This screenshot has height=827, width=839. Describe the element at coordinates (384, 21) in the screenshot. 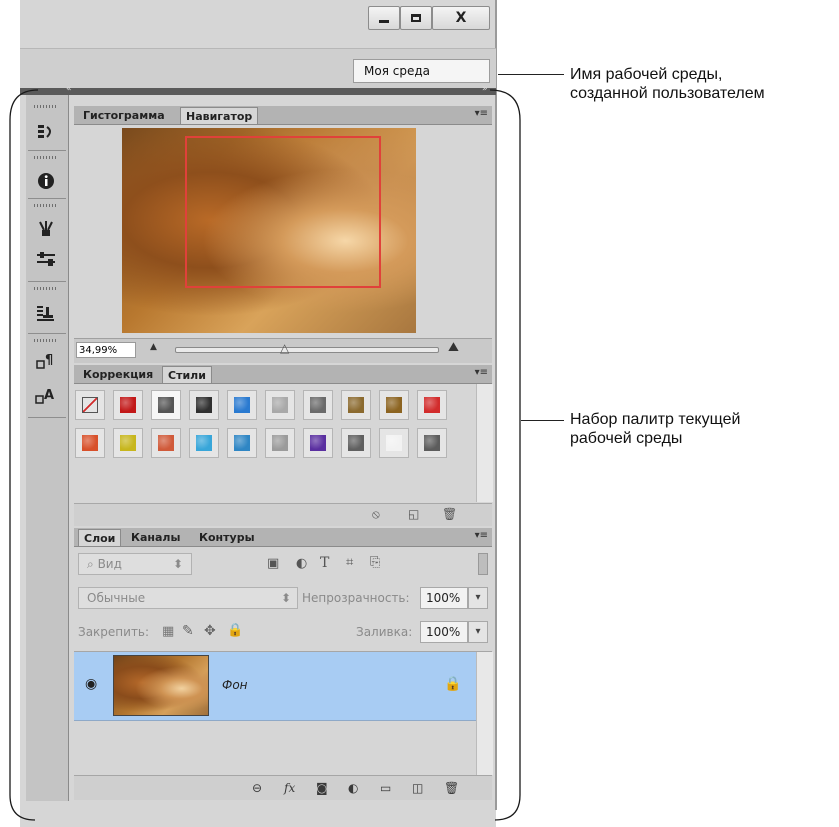

I see `minimize-icon` at that location.